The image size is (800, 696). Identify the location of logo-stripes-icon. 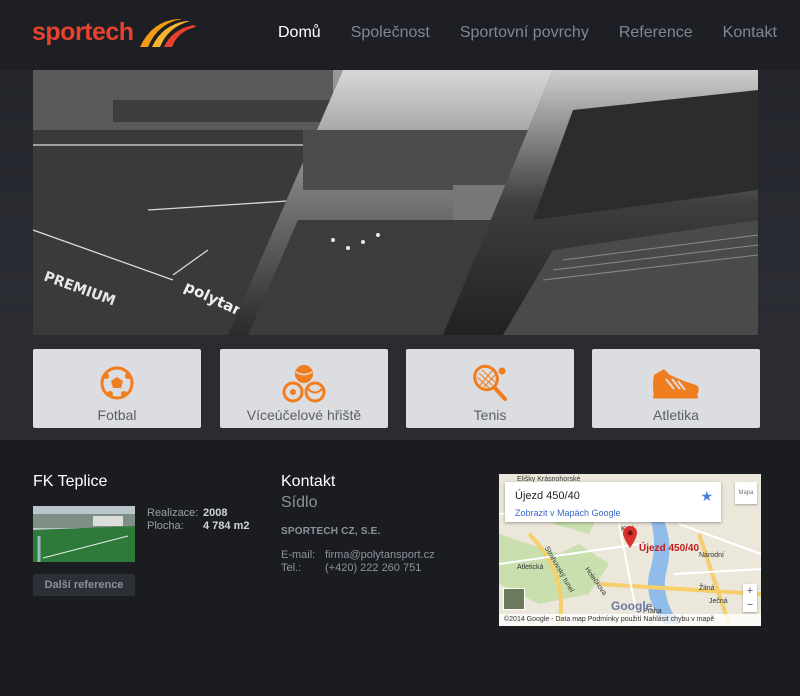
(167, 33).